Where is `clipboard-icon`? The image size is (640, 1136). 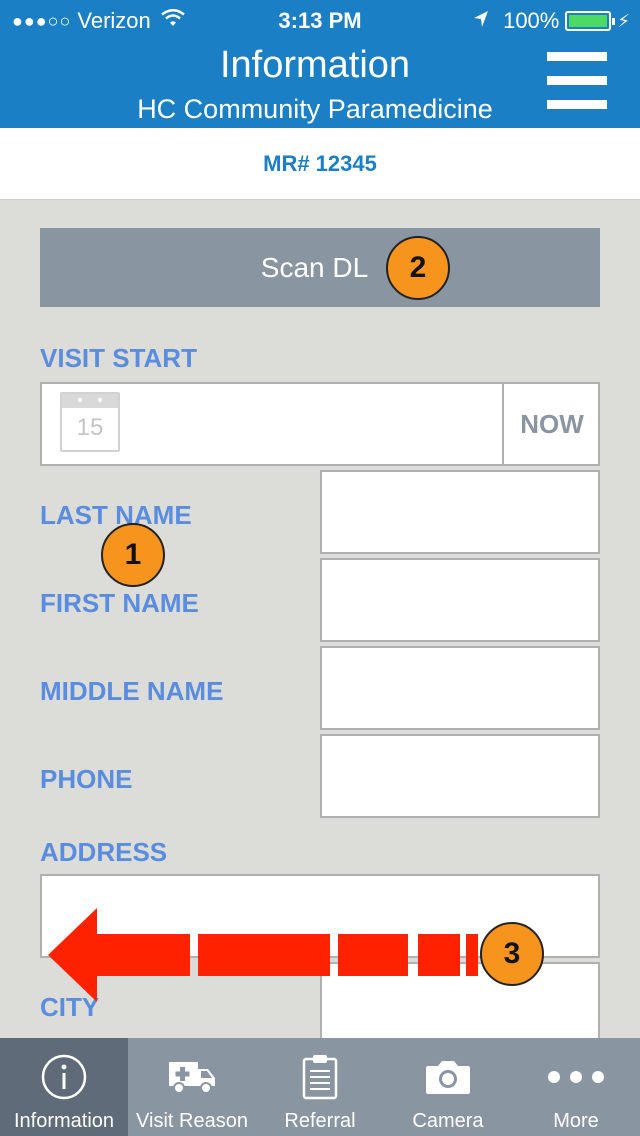
clipboard-icon is located at coordinates (320, 1077).